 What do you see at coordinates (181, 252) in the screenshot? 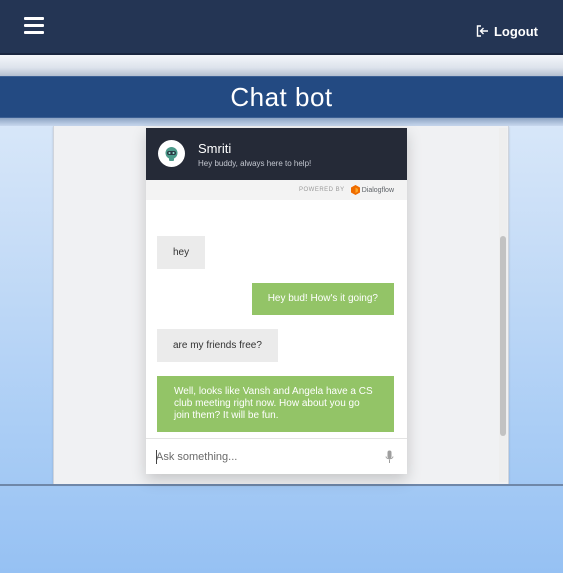
I see `user-message: hey` at bounding box center [181, 252].